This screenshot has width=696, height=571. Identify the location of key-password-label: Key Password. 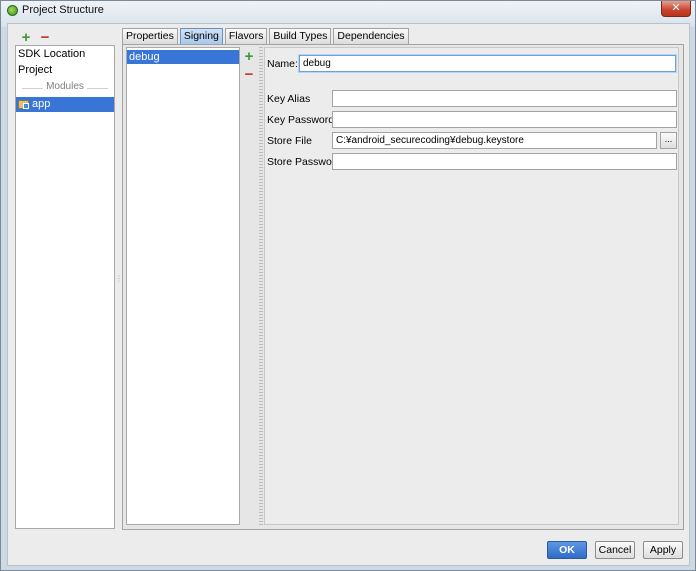
(301, 120).